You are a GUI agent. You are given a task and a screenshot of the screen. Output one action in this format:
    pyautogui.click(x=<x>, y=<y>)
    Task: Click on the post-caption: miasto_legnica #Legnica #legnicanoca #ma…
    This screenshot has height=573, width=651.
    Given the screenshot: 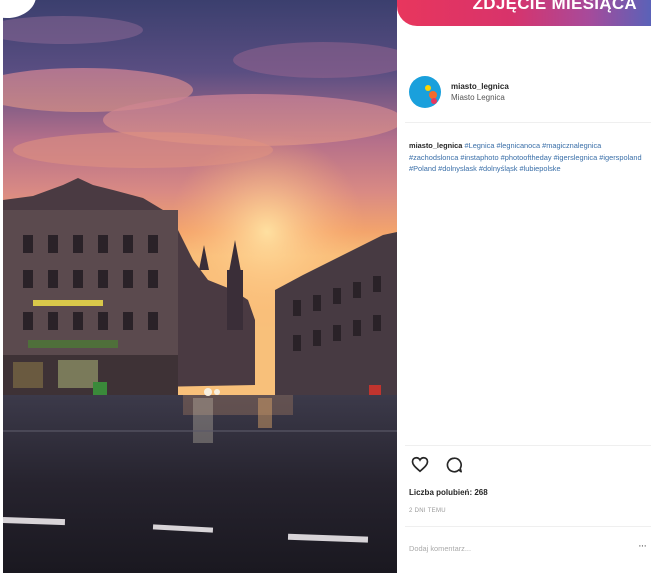 What is the action you would take?
    pyautogui.click(x=529, y=157)
    